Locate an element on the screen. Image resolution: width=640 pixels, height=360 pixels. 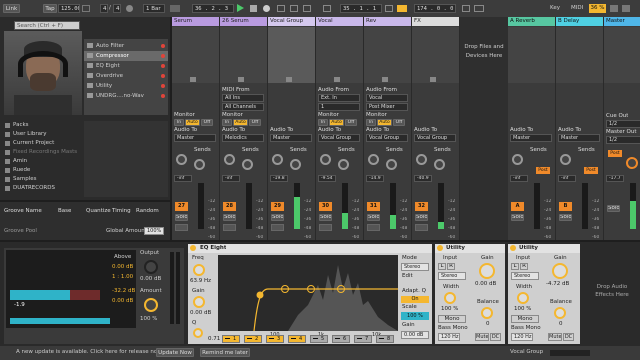
utility-1-dc-button: DC is located at coordinates (495, 337).